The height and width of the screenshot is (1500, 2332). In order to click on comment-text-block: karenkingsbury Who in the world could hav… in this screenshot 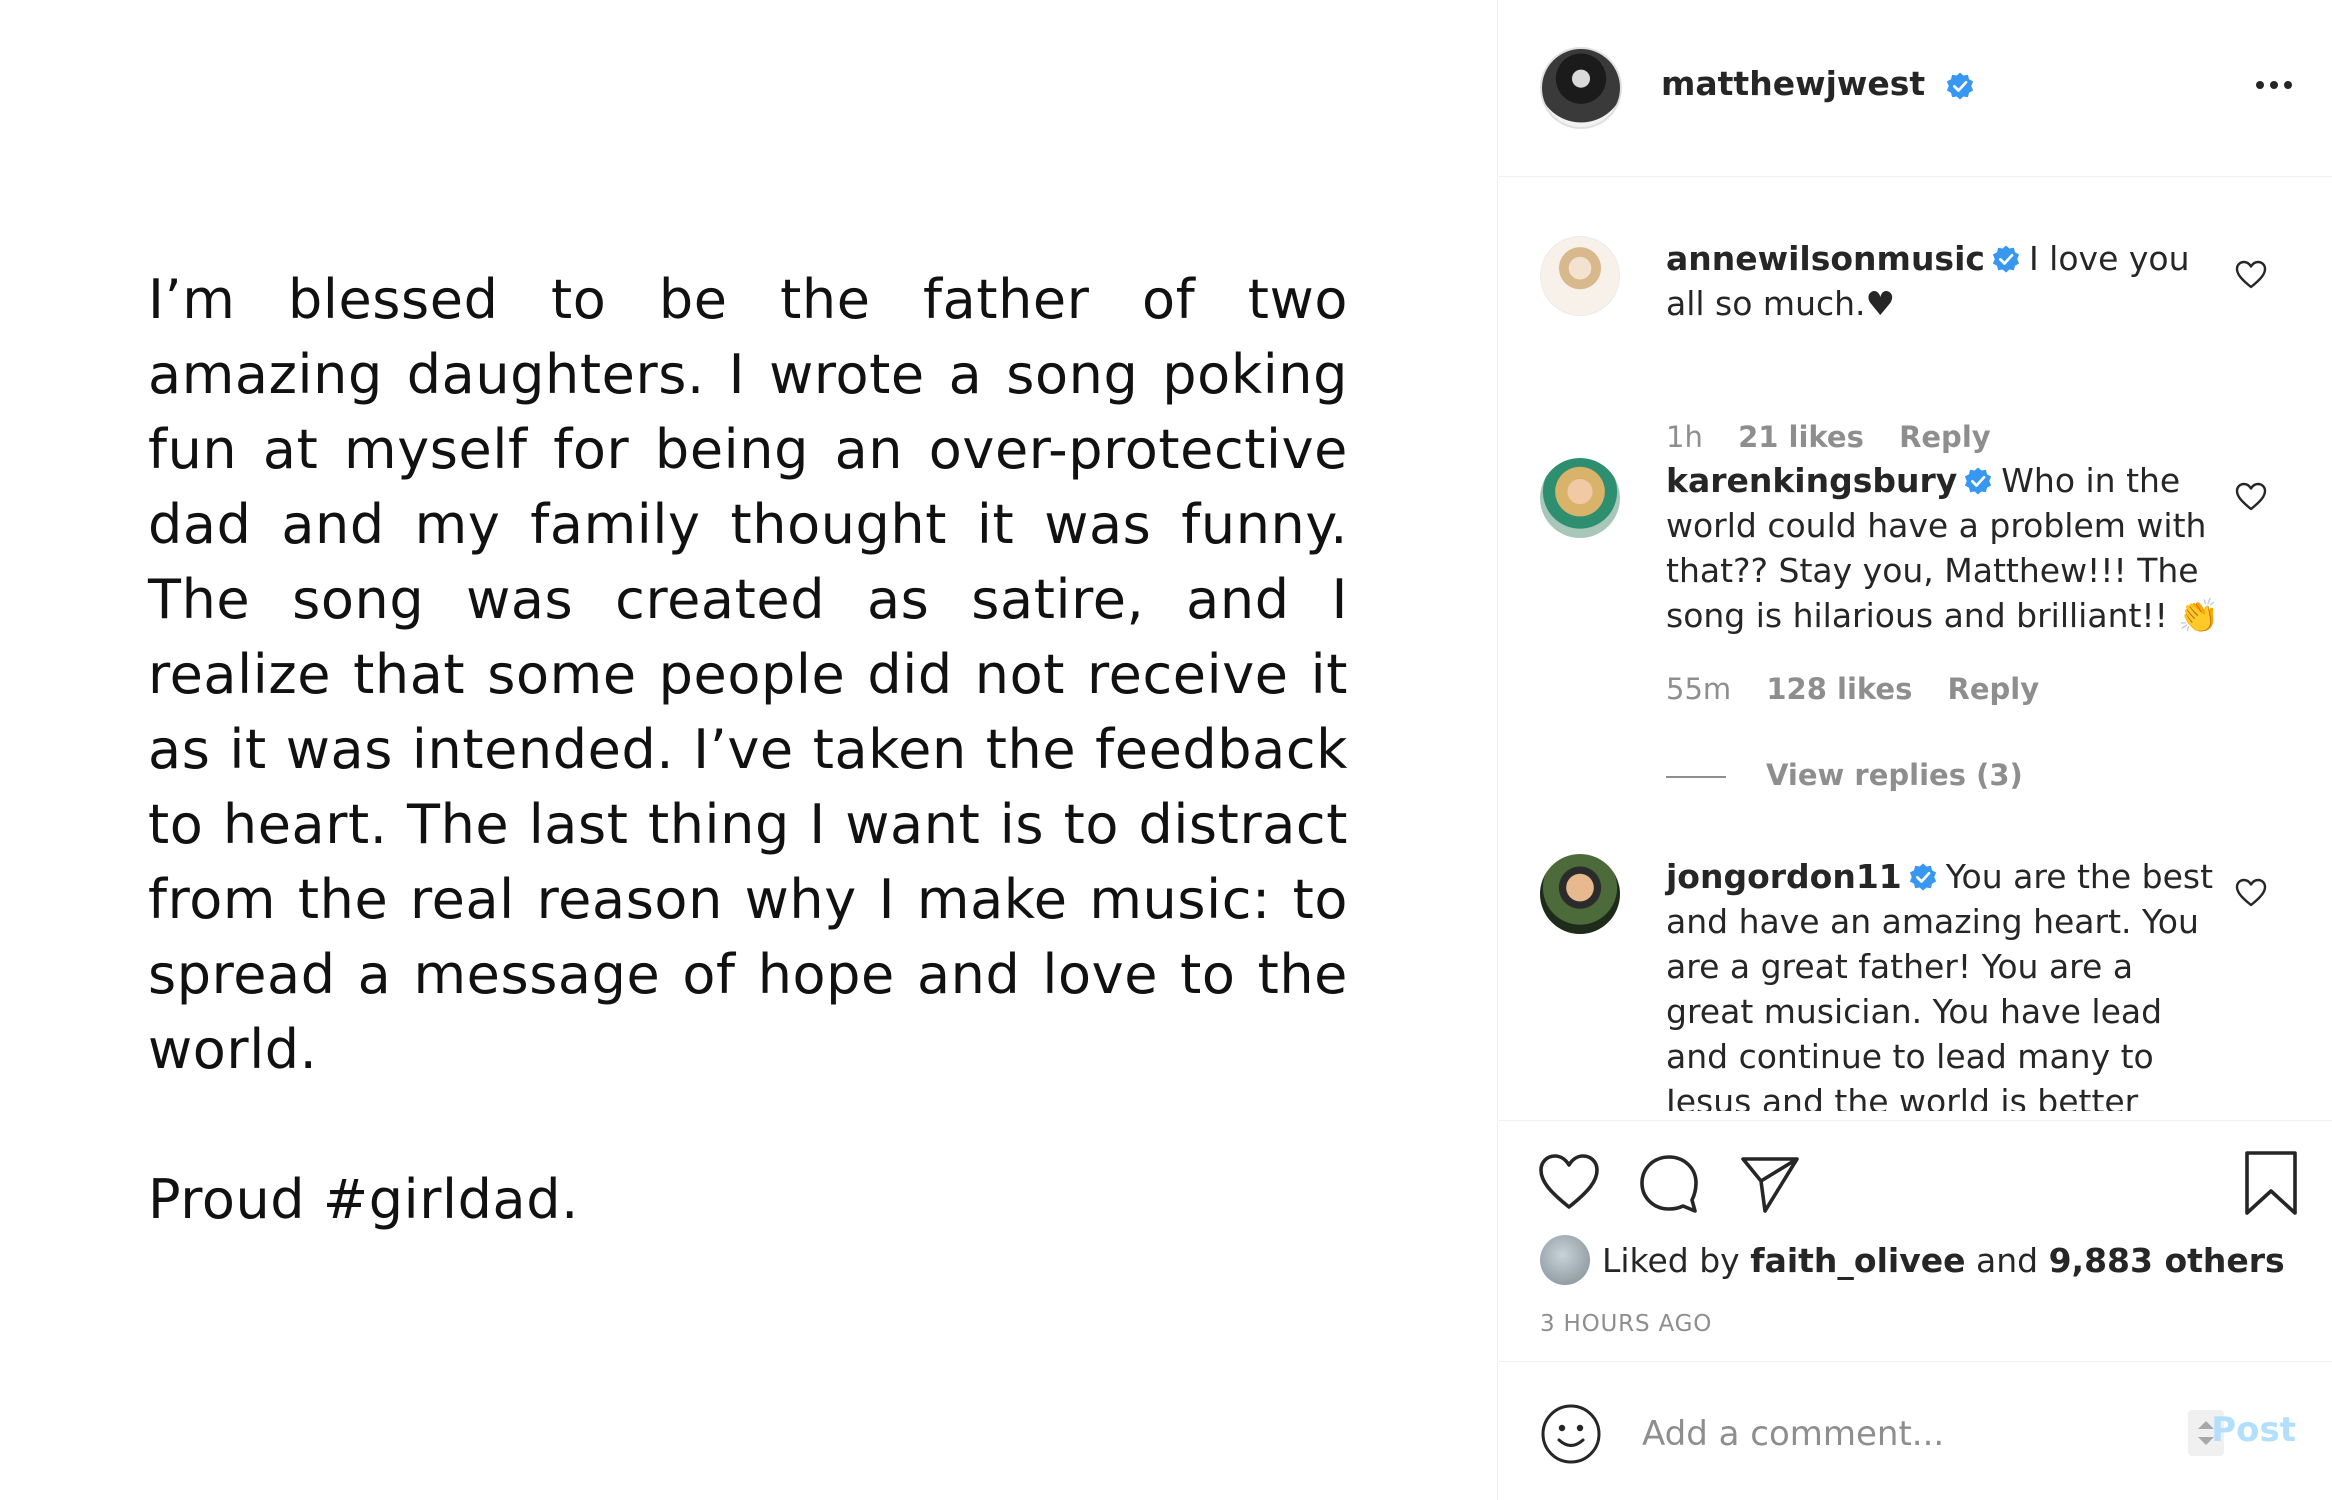, I will do `click(1946, 548)`.